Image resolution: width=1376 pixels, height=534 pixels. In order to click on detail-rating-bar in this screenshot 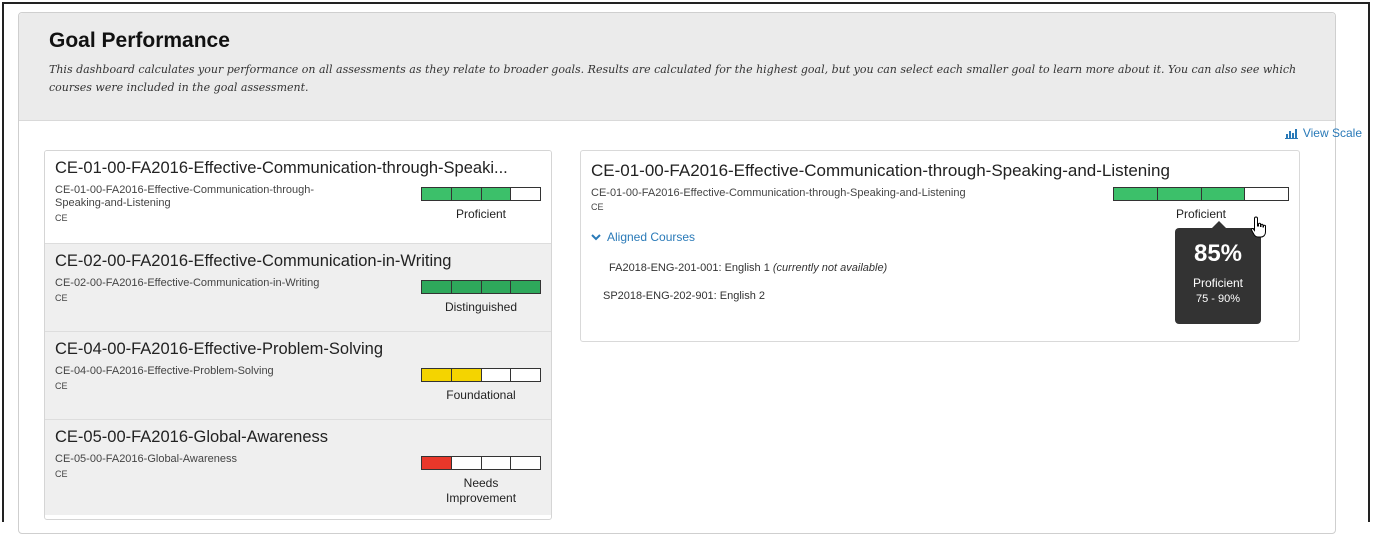, I will do `click(1201, 194)`.